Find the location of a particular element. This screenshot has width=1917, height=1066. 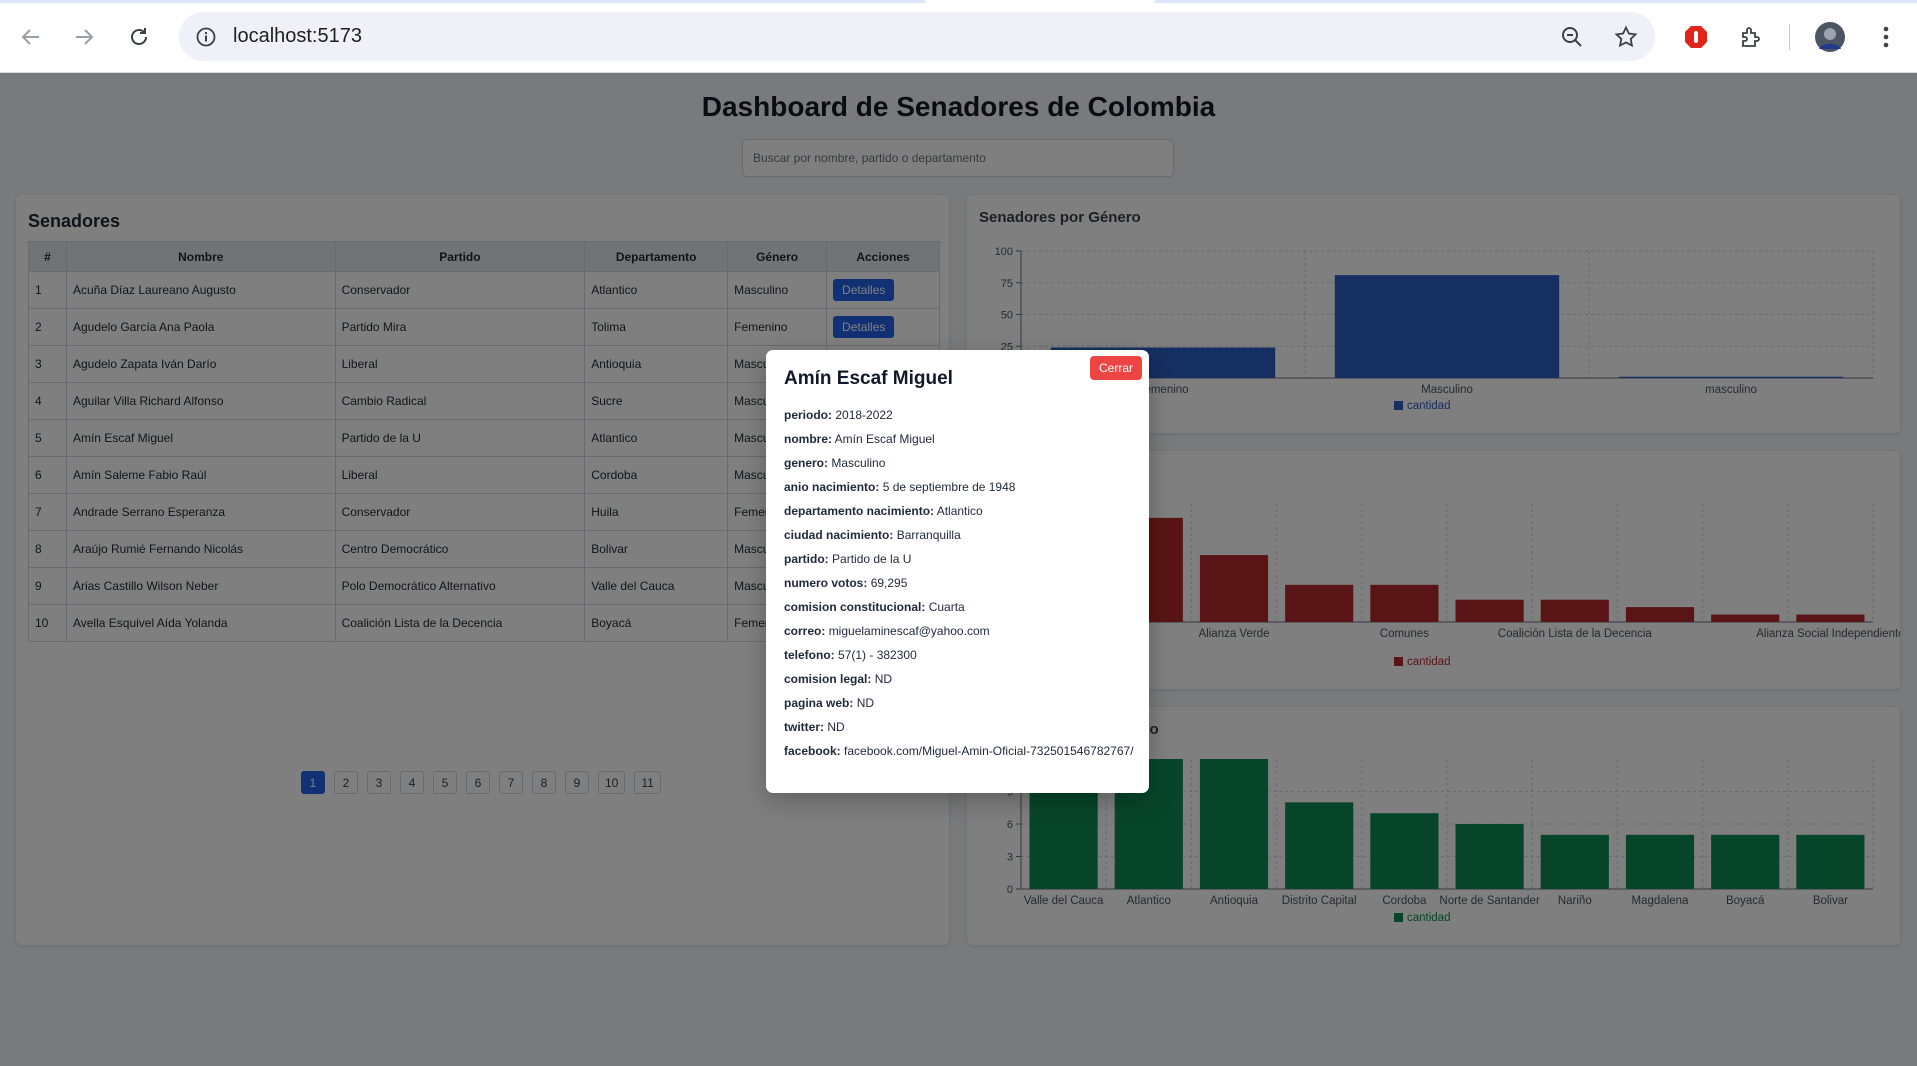

browser-toolbar: localhost:5173 is located at coordinates (958, 36).